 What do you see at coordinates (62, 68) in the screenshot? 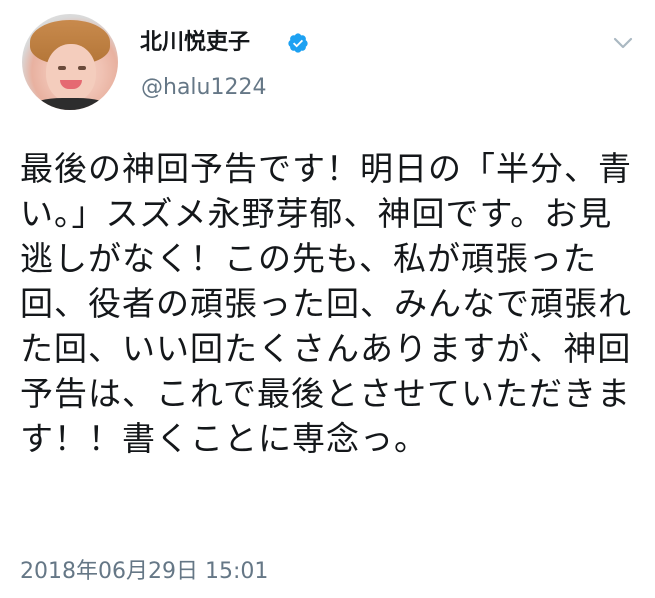
I see `avatar-eye-left` at bounding box center [62, 68].